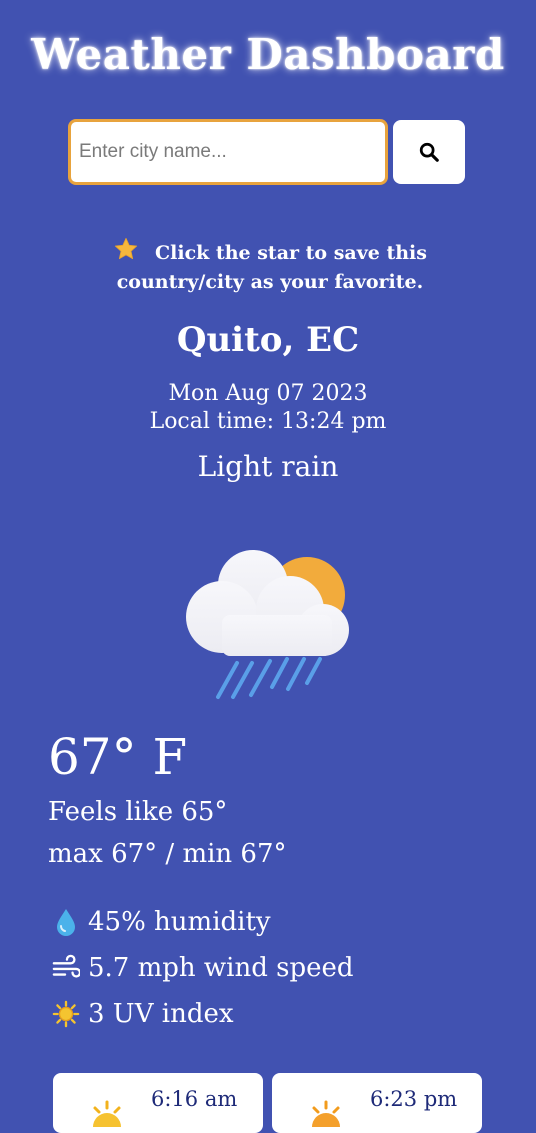  I want to click on temperature: 67° F, so click(118, 757).